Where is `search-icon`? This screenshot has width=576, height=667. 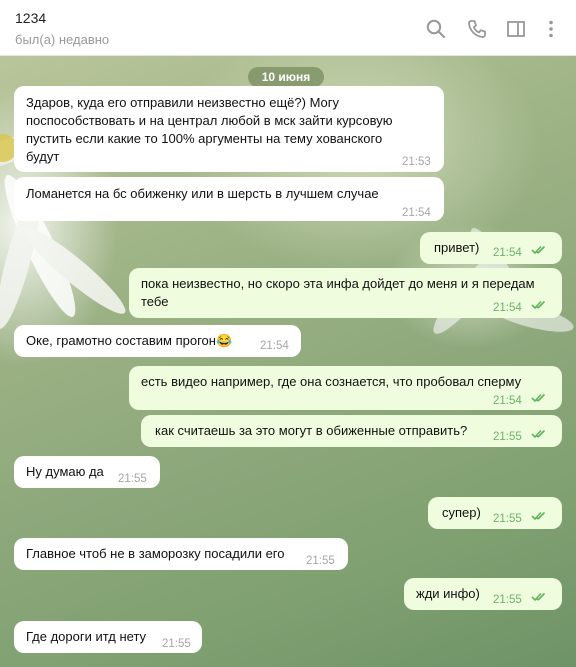
search-icon is located at coordinates (436, 29).